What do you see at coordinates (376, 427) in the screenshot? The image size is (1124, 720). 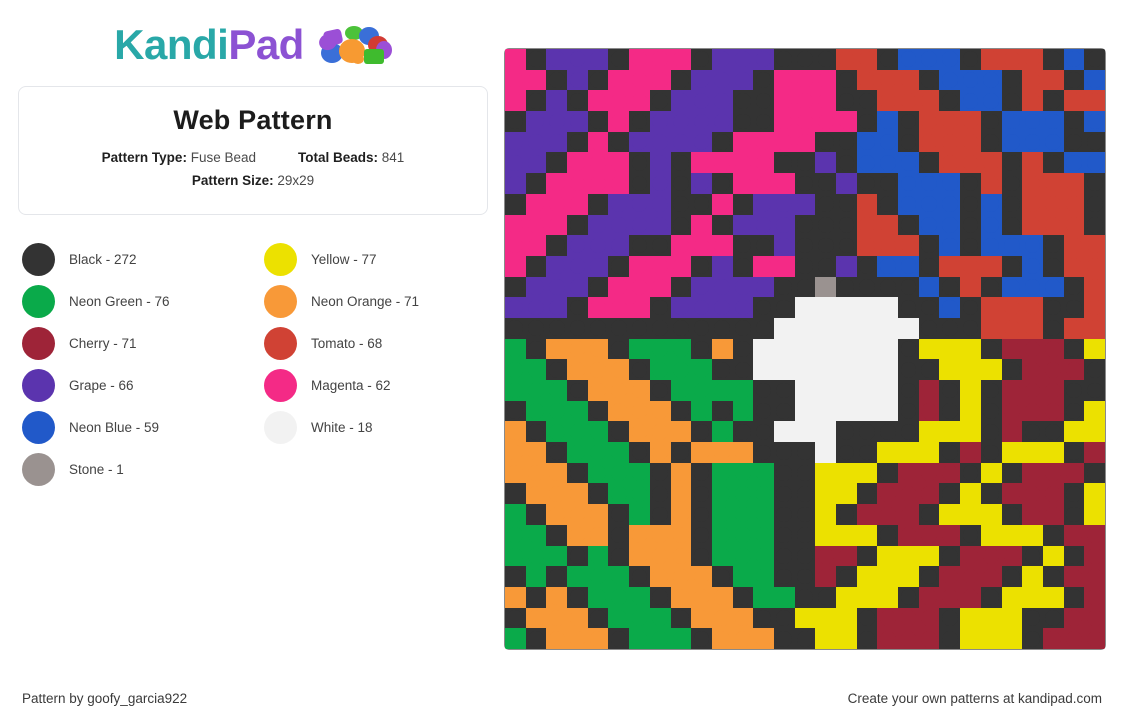 I see `legend-item: White - 18` at bounding box center [376, 427].